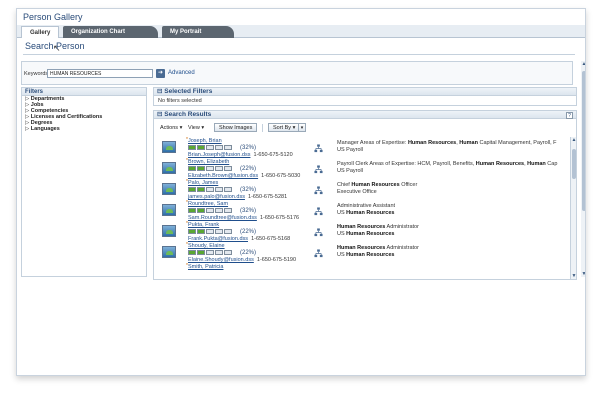 Image resolution: width=600 pixels, height=400 pixels. I want to click on app-title: Person Gallery, so click(53, 17).